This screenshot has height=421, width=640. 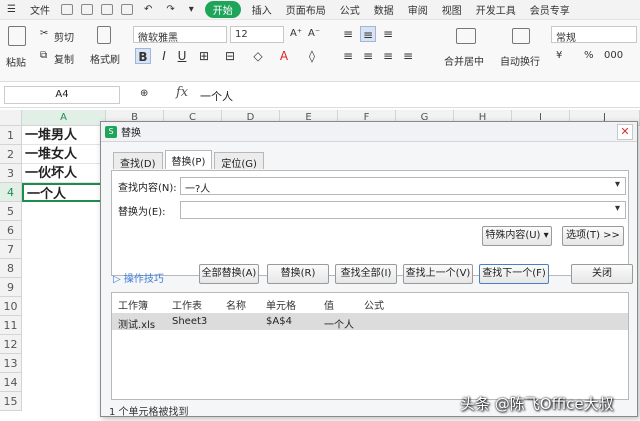 What do you see at coordinates (314, 33) in the screenshot?
I see `font-shrink-icon: A⁻` at bounding box center [314, 33].